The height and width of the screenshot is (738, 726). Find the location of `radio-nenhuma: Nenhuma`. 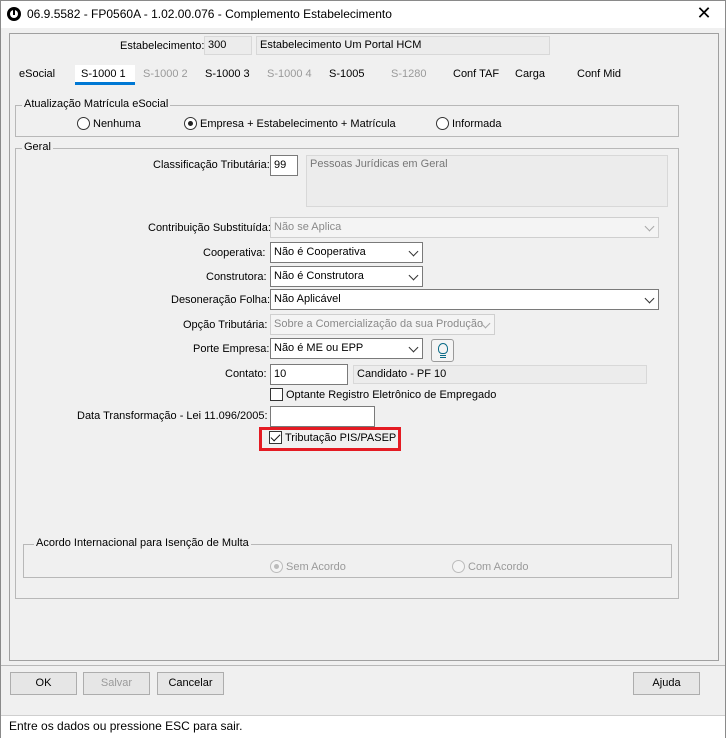

radio-nenhuma: Nenhuma is located at coordinates (109, 123).